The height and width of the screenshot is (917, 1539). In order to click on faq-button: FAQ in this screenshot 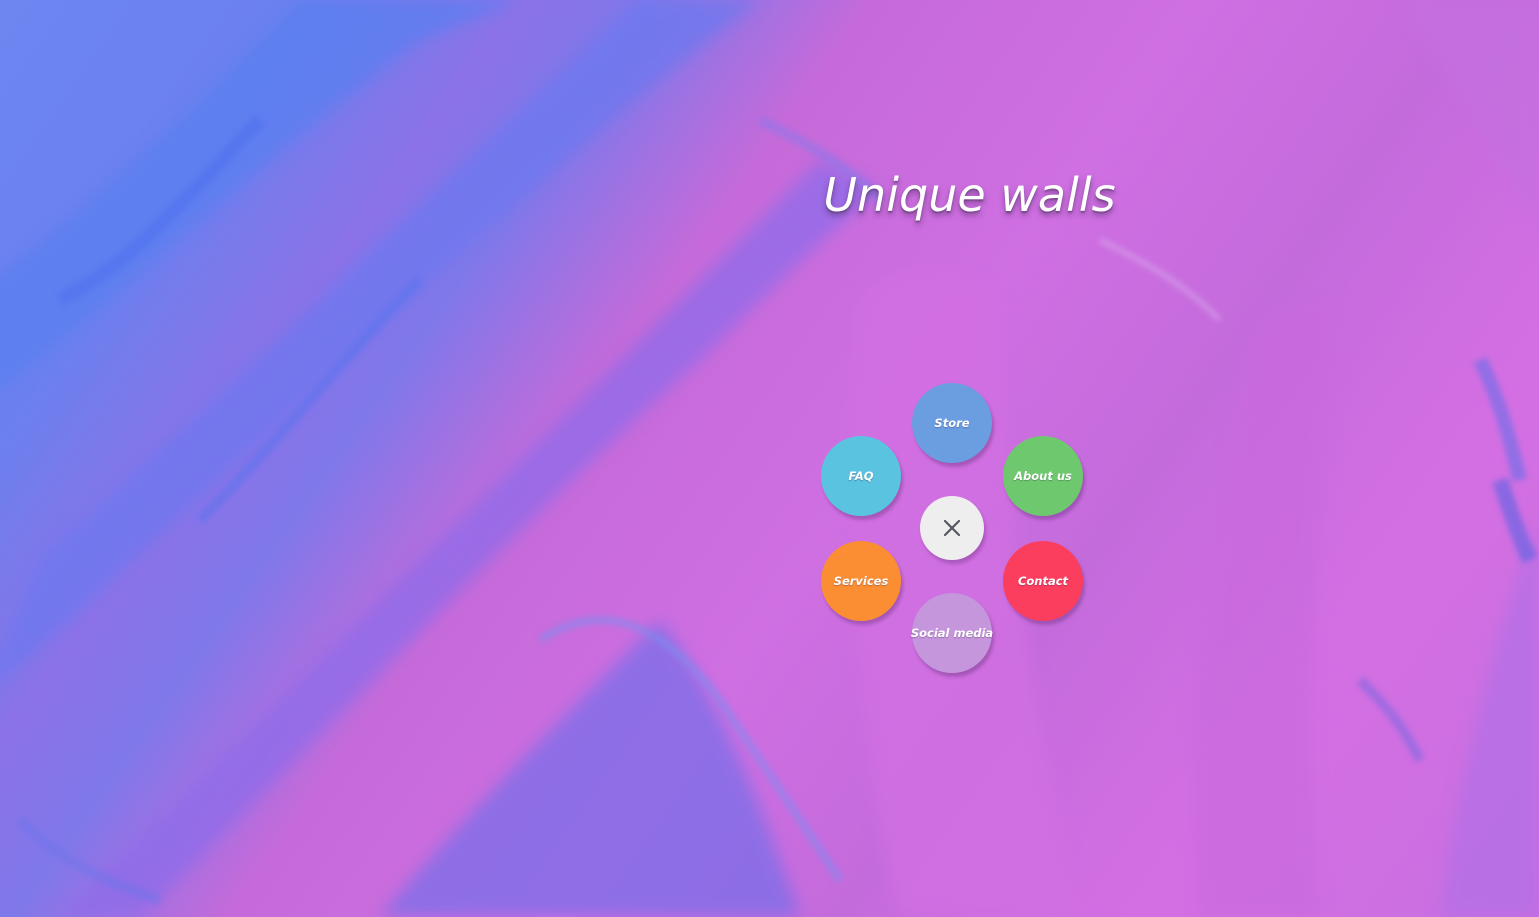, I will do `click(861, 476)`.